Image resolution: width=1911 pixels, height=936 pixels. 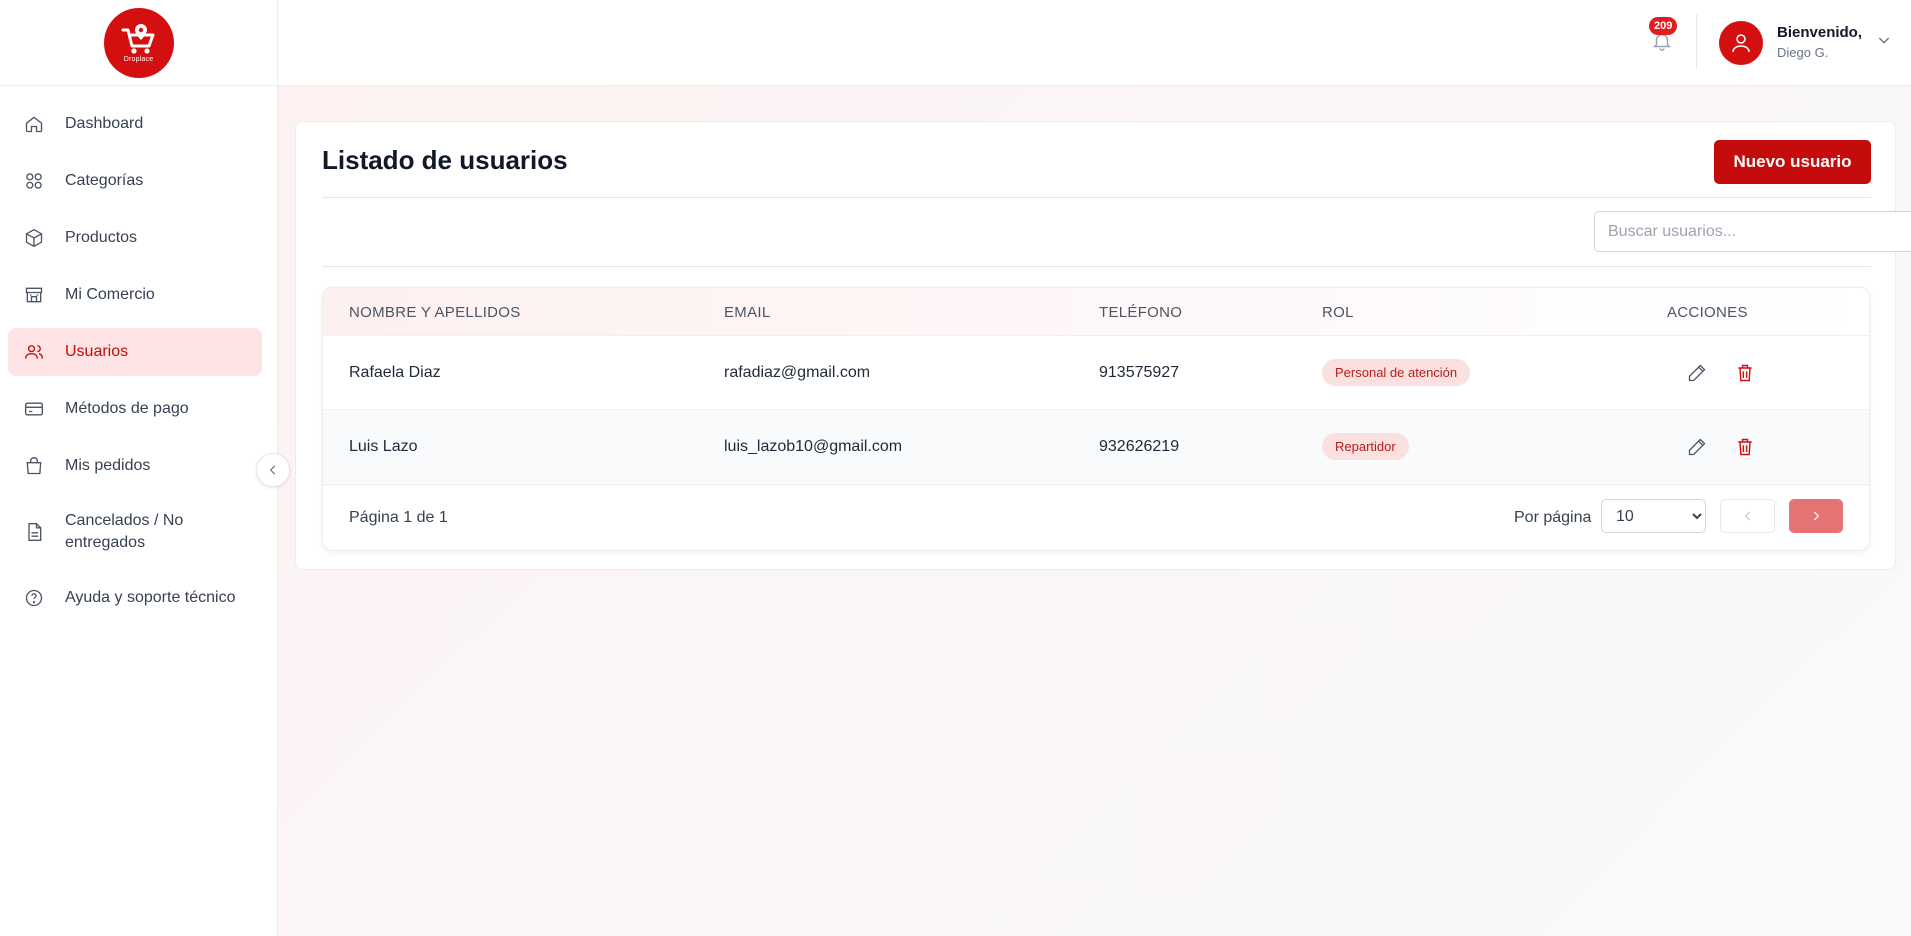 I want to click on header-divider, so click(x=1696, y=41).